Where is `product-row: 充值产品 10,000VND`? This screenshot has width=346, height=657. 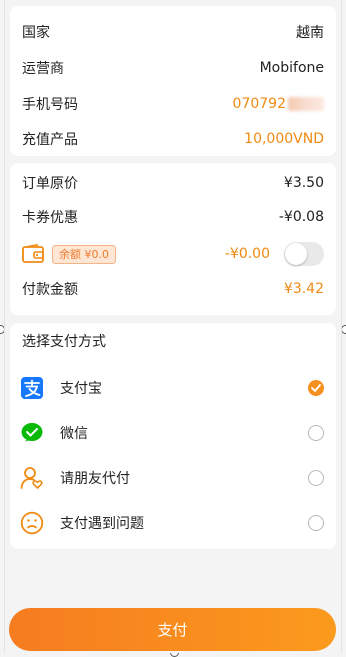
product-row: 充值产品 10,000VND is located at coordinates (173, 139).